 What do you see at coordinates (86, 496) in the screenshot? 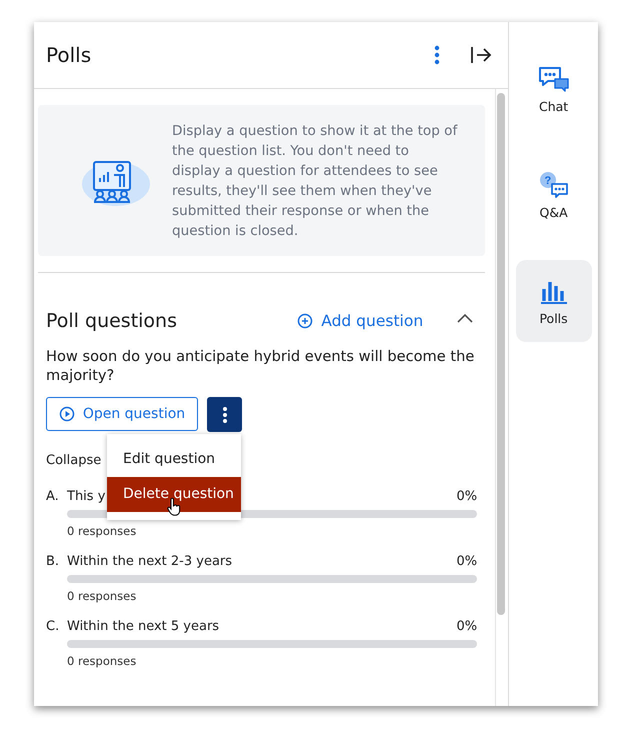
I see `option-label: This y` at bounding box center [86, 496].